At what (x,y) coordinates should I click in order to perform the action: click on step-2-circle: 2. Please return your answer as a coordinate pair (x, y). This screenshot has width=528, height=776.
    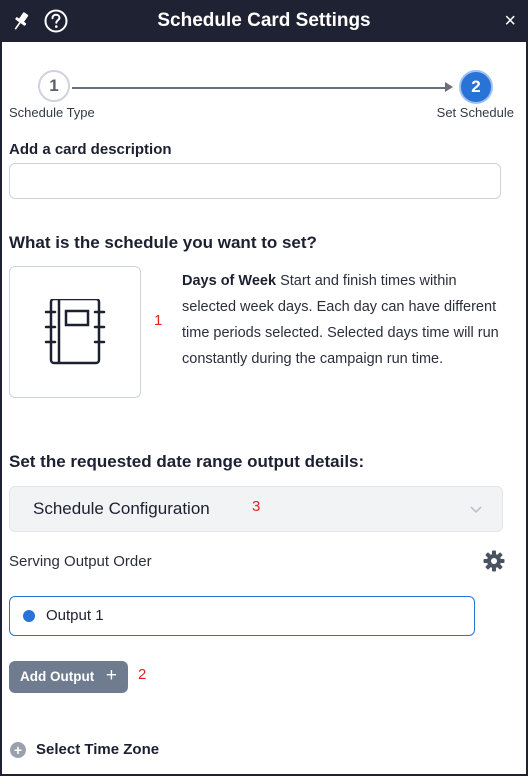
    Looking at the image, I should click on (476, 87).